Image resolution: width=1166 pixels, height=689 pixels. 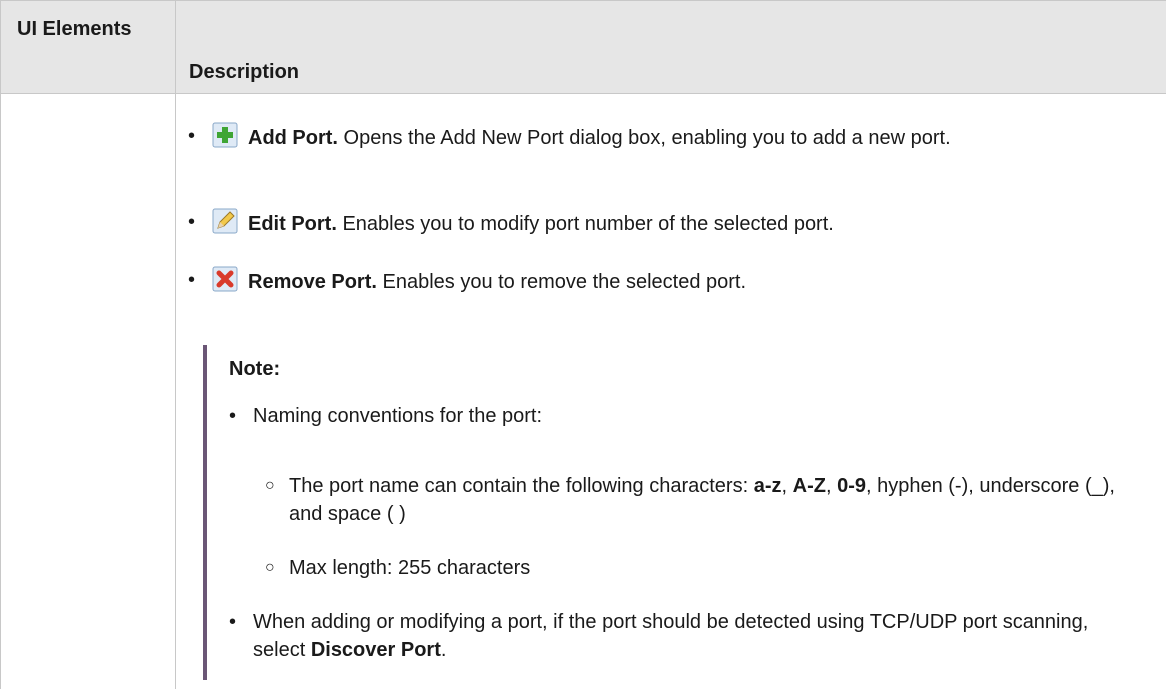 I want to click on add-icon, so click(x=225, y=135).